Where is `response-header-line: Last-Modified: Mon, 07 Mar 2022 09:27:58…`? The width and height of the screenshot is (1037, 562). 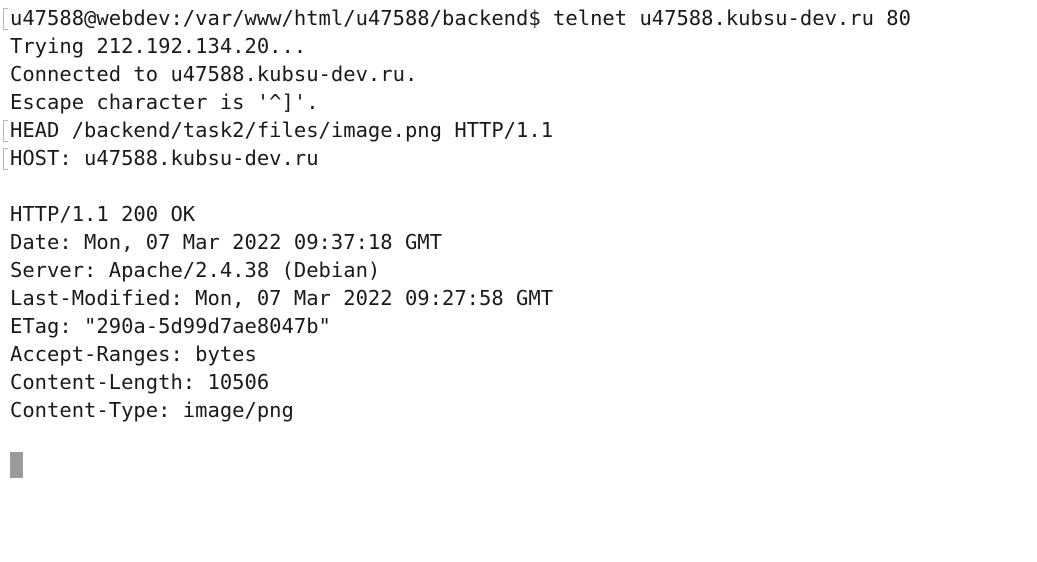
response-header-line: Last-Modified: Mon, 07 Mar 2022 09:27:58… is located at coordinates (282, 298).